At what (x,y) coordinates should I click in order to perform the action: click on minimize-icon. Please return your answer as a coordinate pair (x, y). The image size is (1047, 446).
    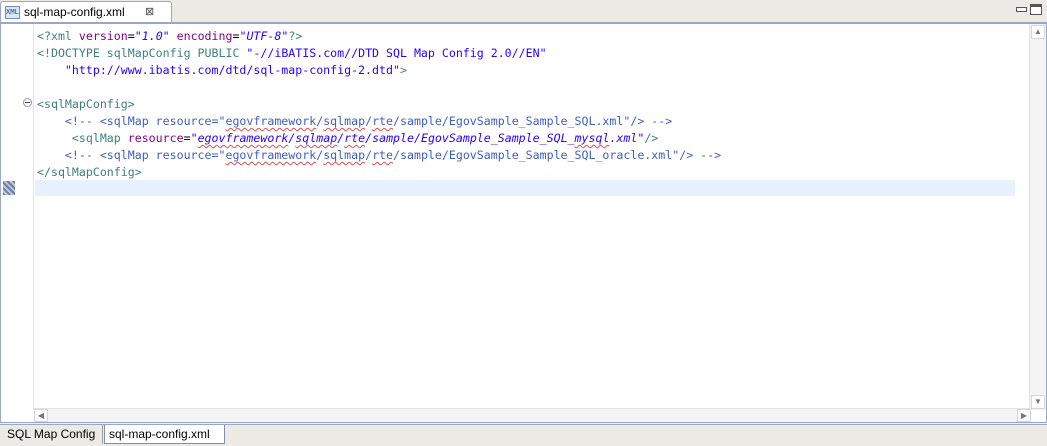
    Looking at the image, I should click on (1021, 9).